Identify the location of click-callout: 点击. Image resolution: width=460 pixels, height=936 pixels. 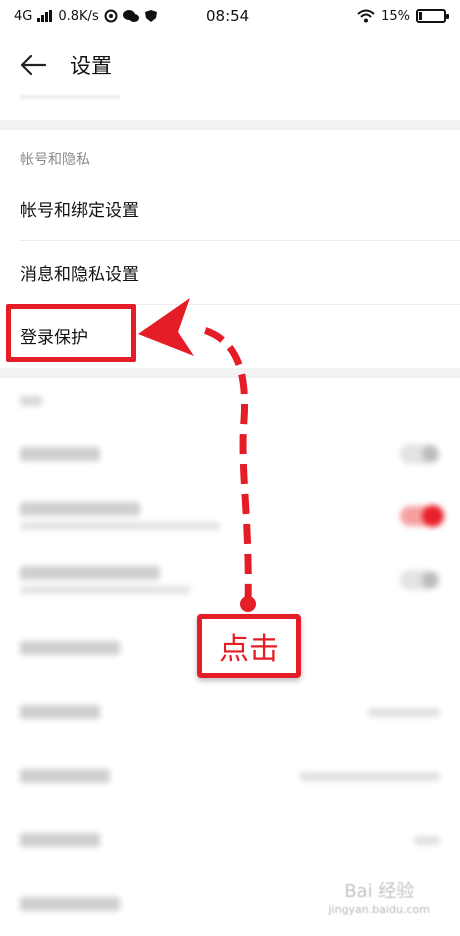
(249, 646).